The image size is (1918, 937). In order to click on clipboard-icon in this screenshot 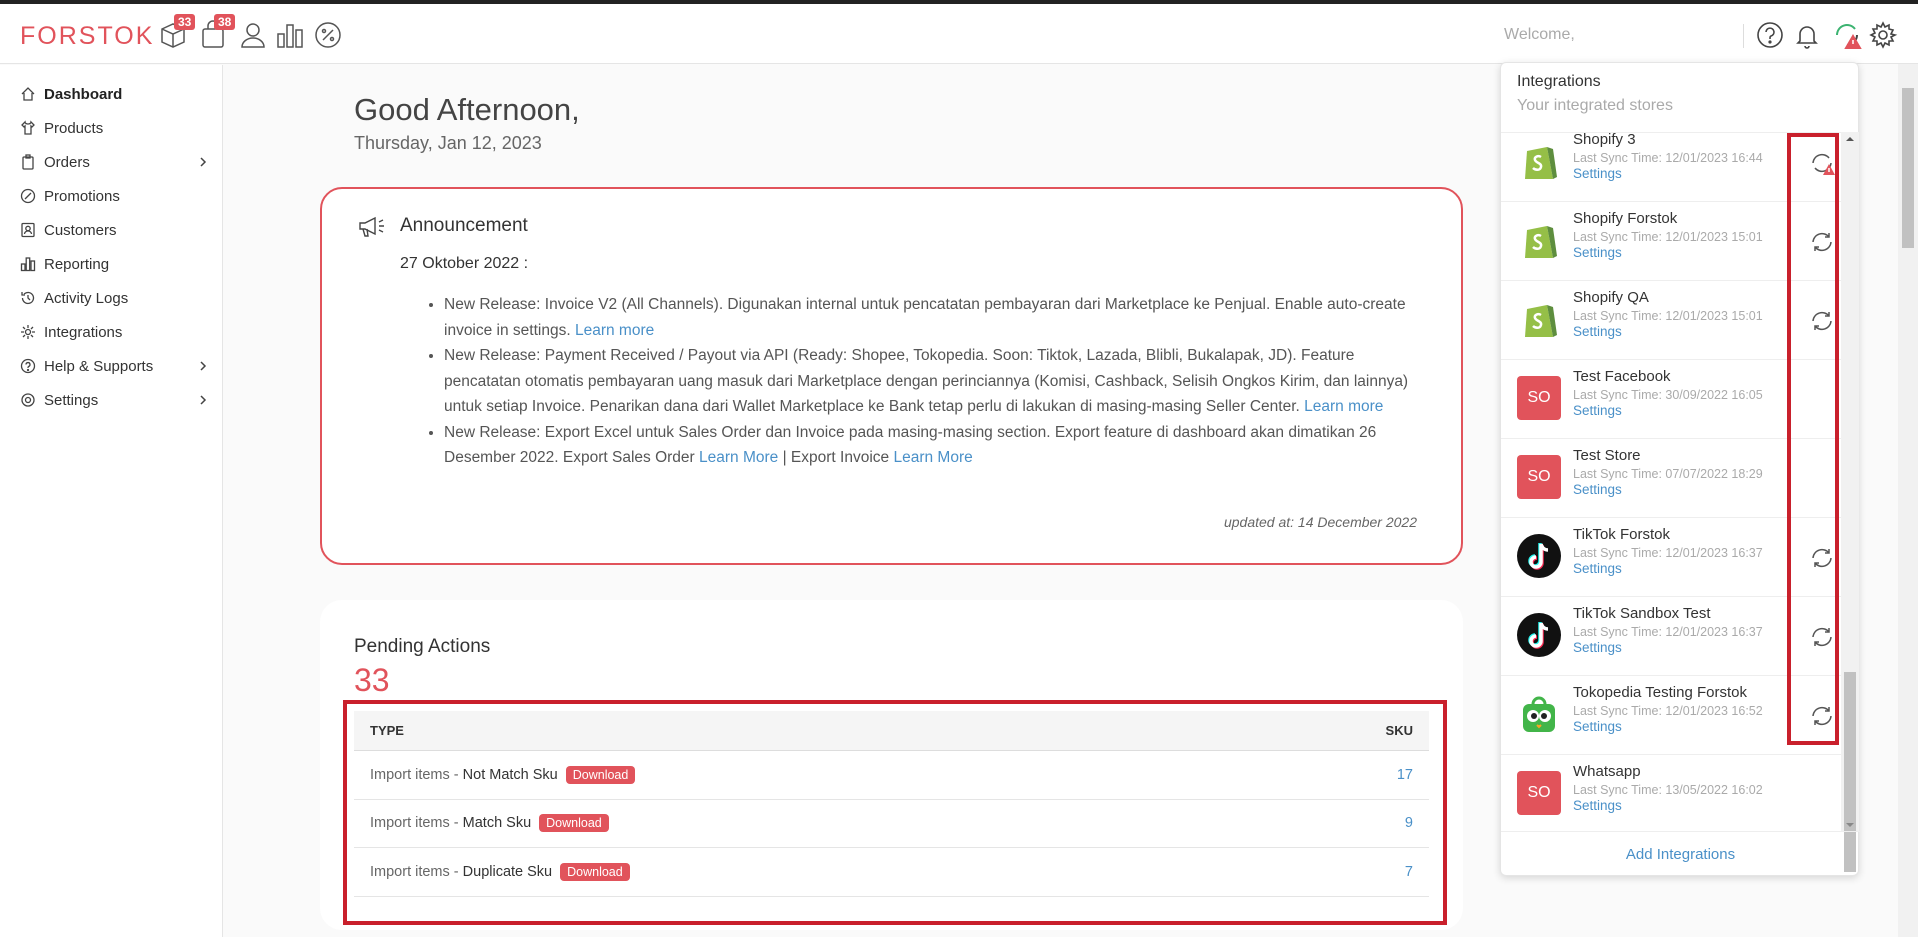, I will do `click(28, 162)`.